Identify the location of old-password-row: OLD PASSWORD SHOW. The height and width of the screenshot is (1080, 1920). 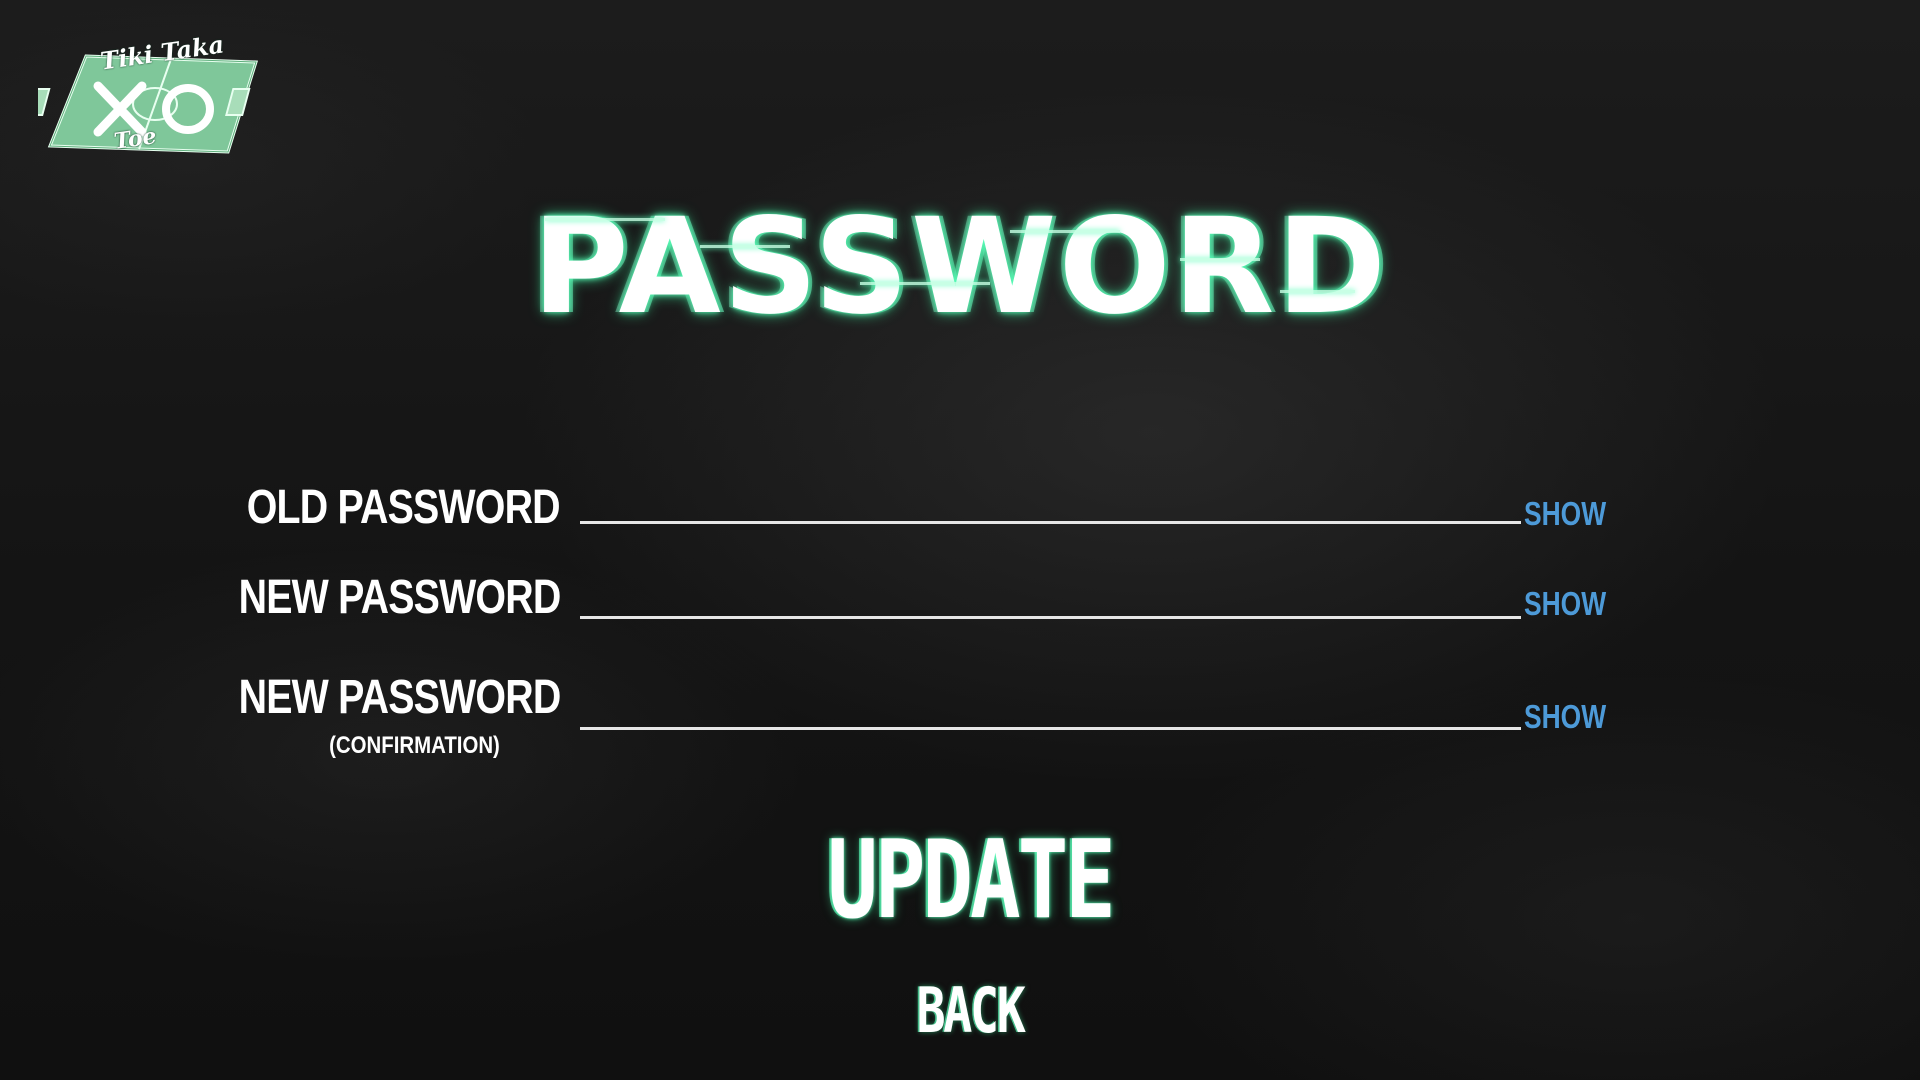
(960, 510).